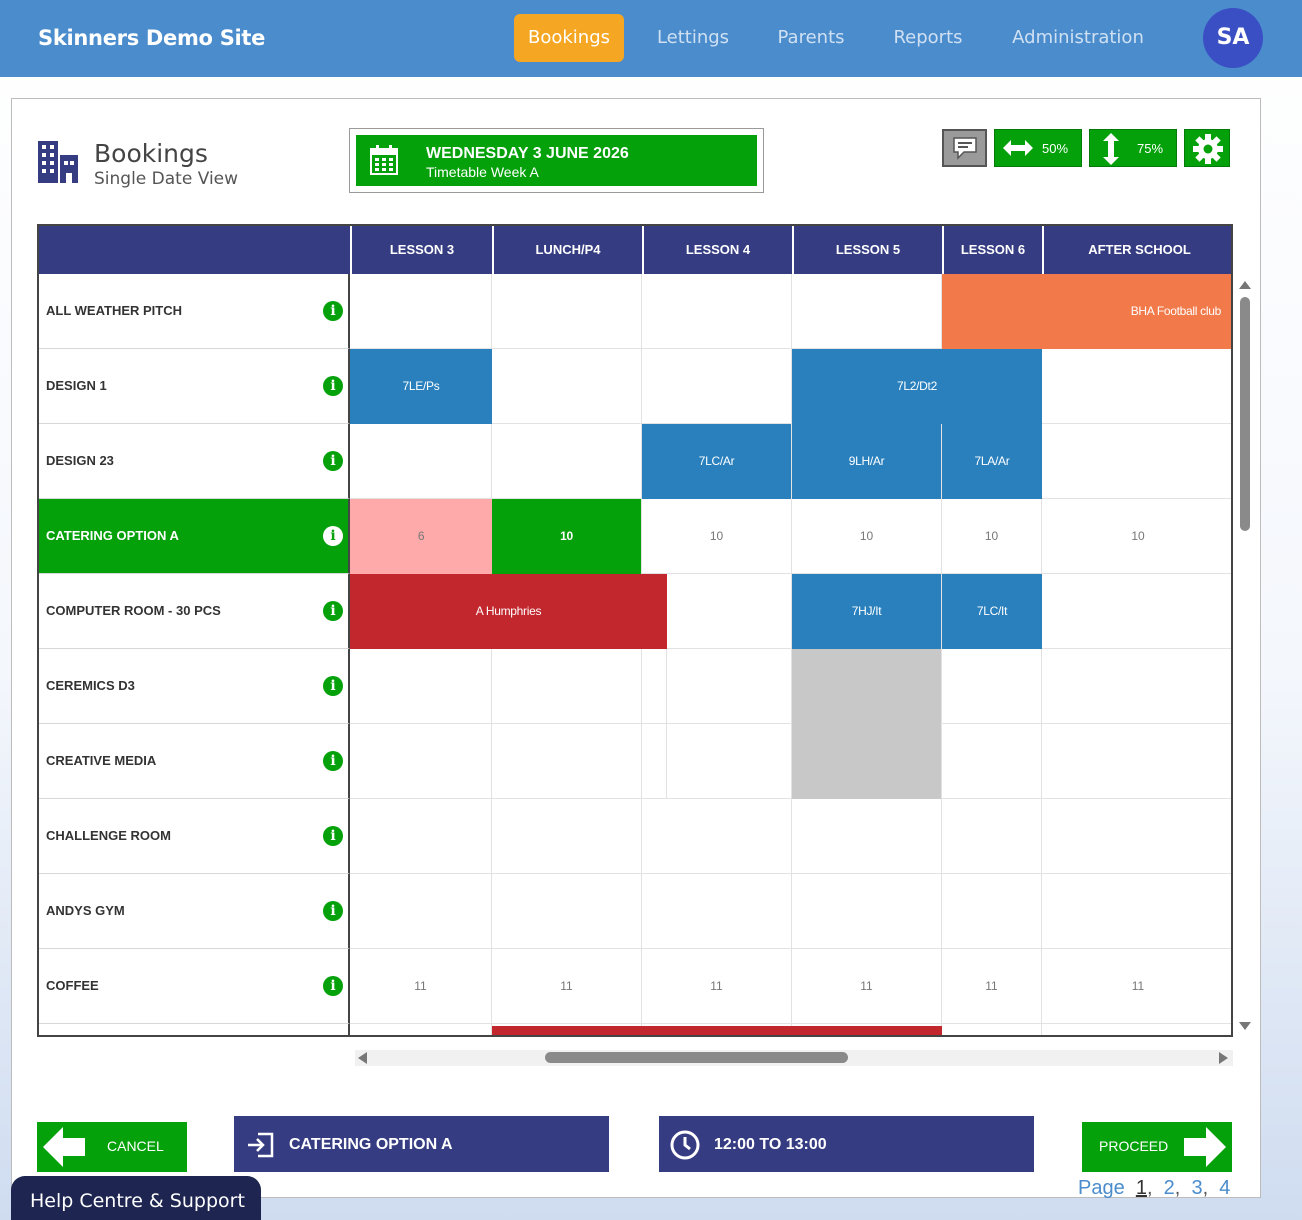 Image resolution: width=1302 pixels, height=1220 pixels. I want to click on coffee-count-lesson5: 11, so click(867, 986).